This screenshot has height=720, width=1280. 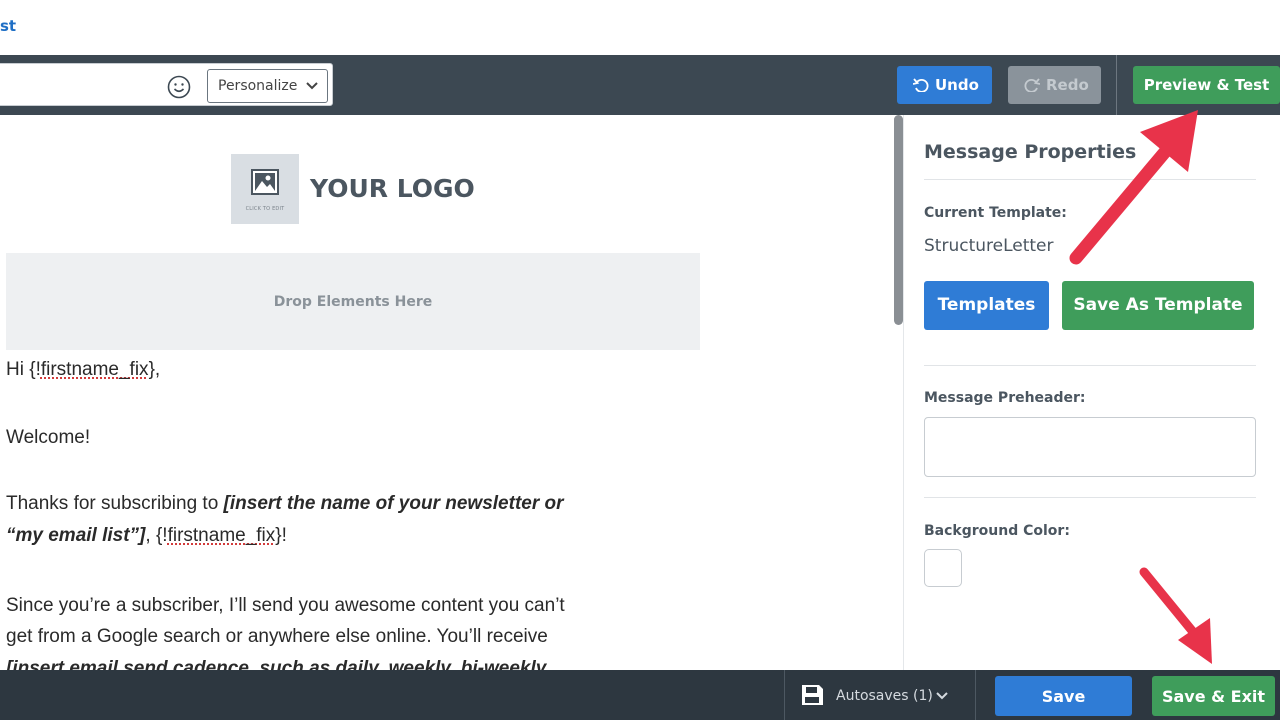 I want to click on logo-text: YOUR LOGO, so click(x=392, y=188).